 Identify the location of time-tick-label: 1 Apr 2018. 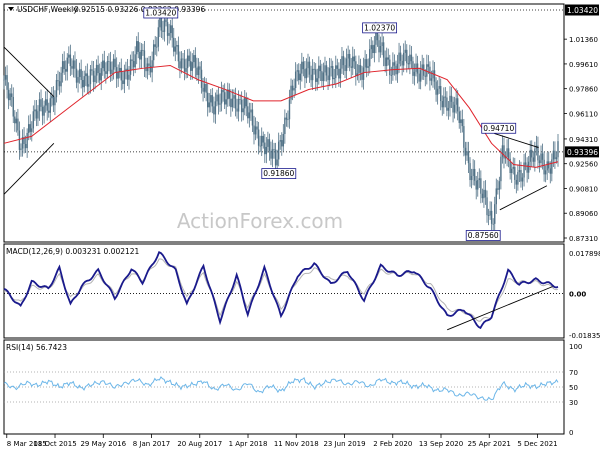
(248, 444).